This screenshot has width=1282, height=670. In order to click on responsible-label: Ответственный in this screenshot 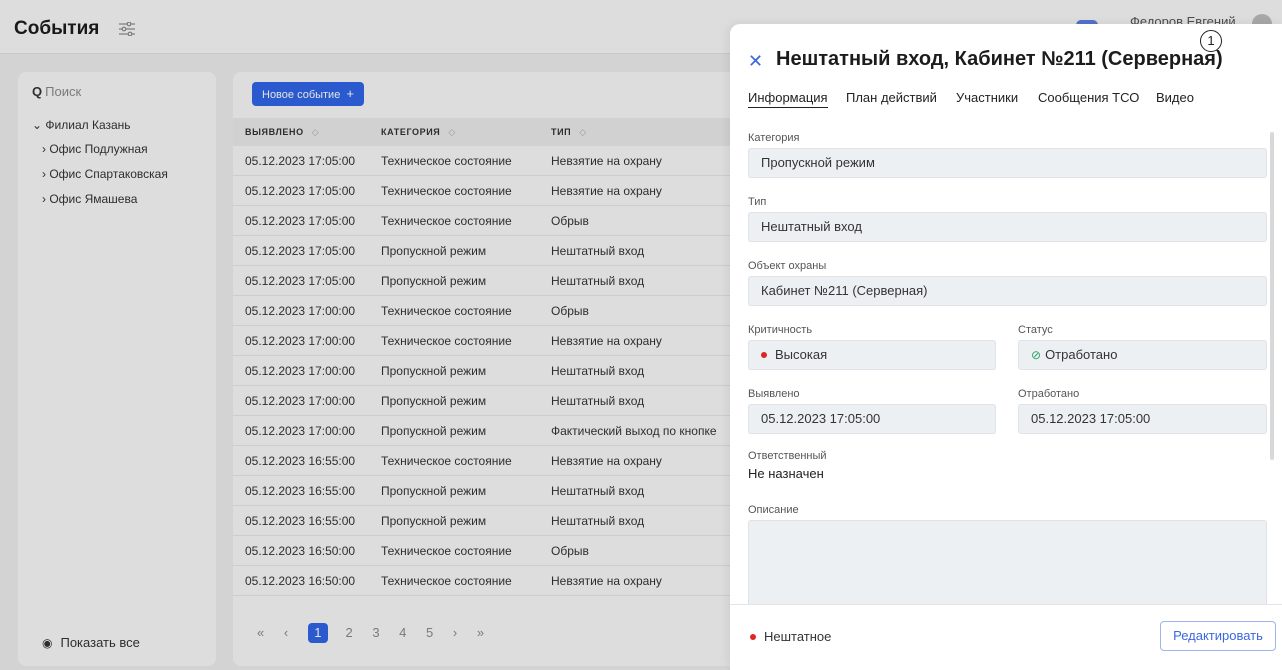, I will do `click(787, 456)`.